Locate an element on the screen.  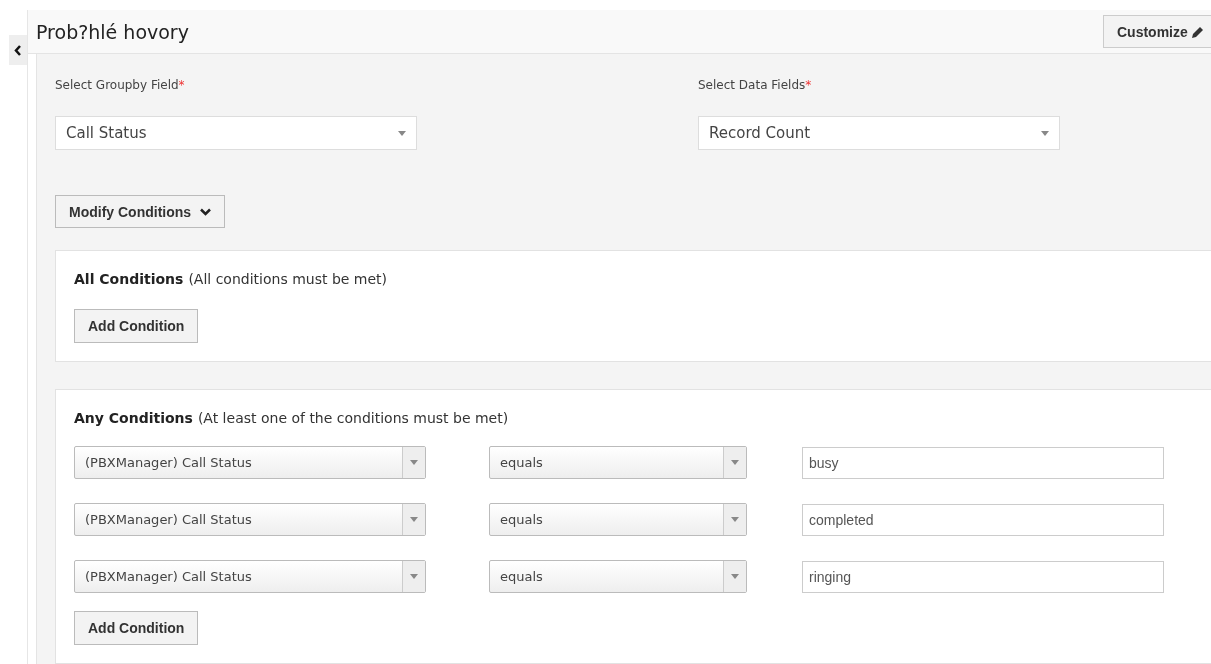
pencil-icon is located at coordinates (1197, 31).